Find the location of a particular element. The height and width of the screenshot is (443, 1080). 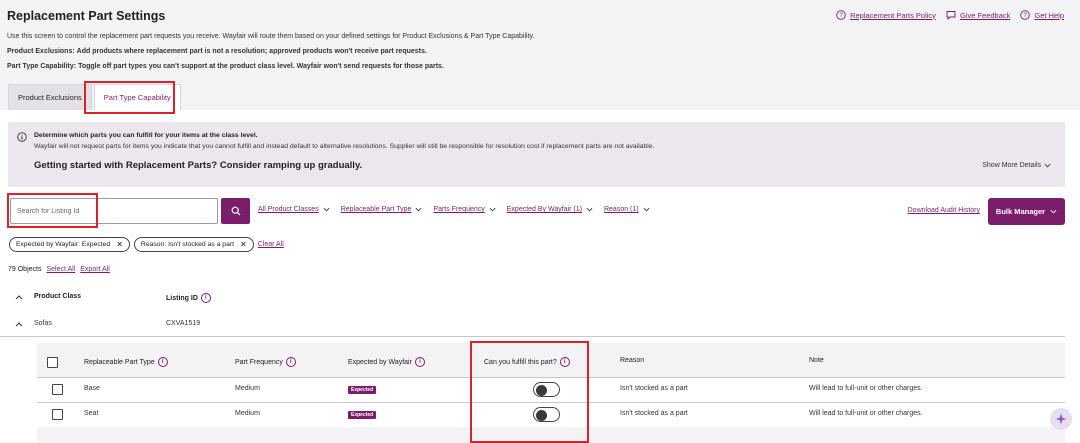

bulk-manager-button: Bulk Manager is located at coordinates (1026, 211).